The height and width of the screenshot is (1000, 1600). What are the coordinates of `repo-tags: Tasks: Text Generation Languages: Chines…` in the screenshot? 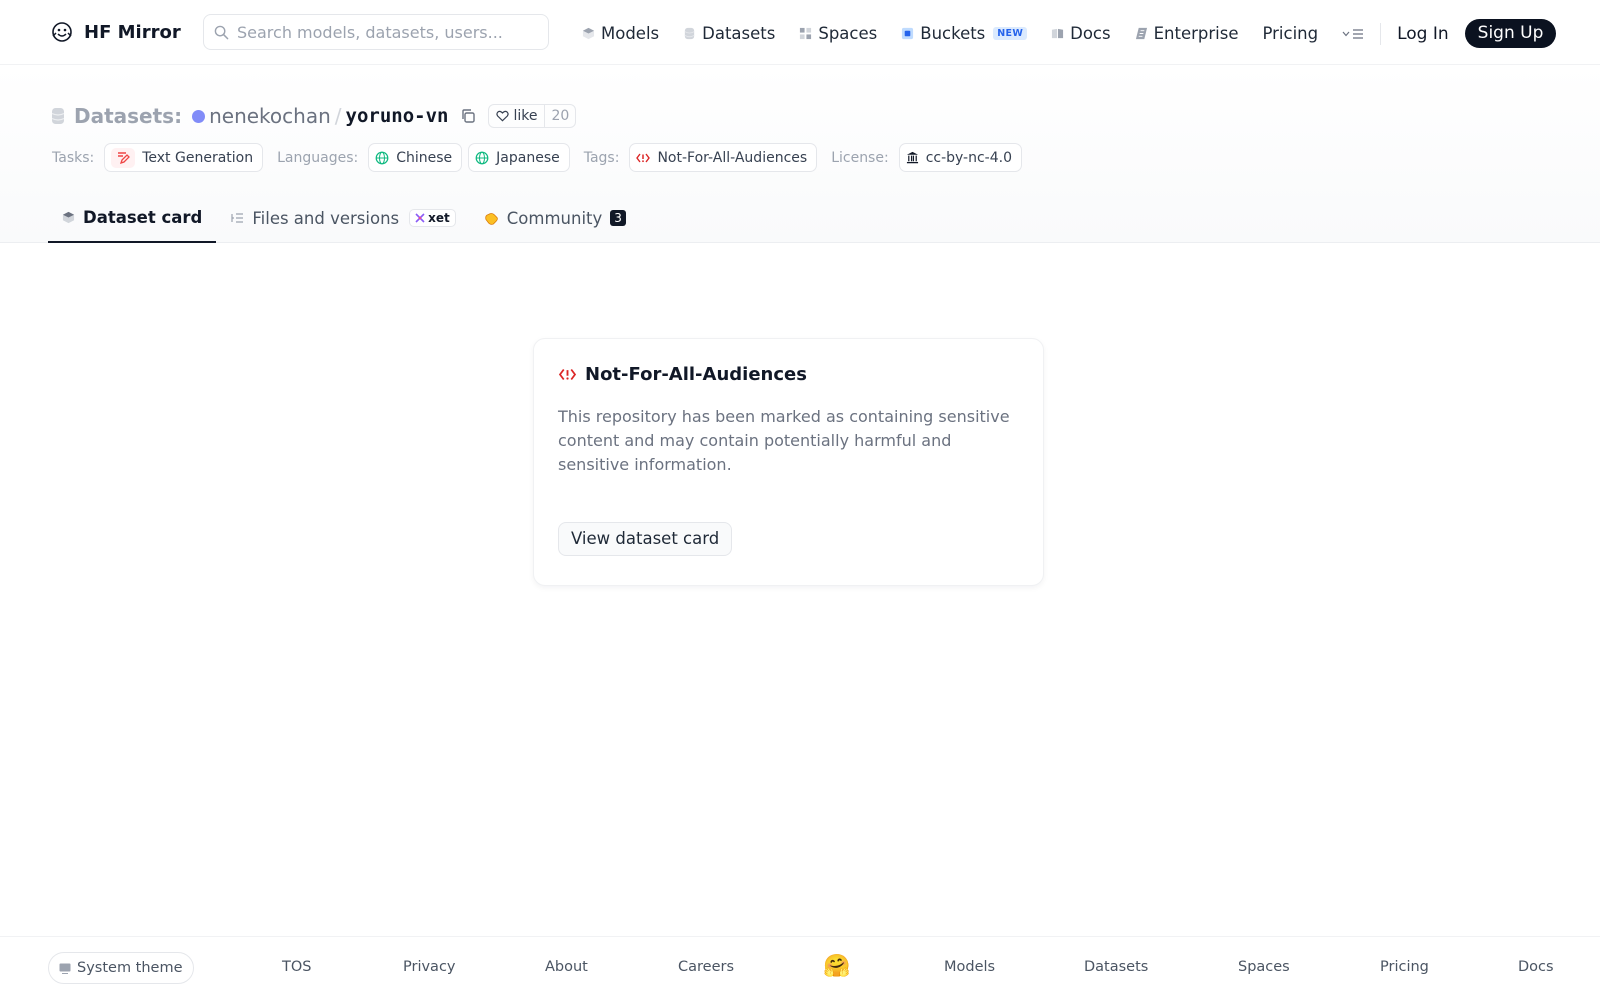 It's located at (544, 157).